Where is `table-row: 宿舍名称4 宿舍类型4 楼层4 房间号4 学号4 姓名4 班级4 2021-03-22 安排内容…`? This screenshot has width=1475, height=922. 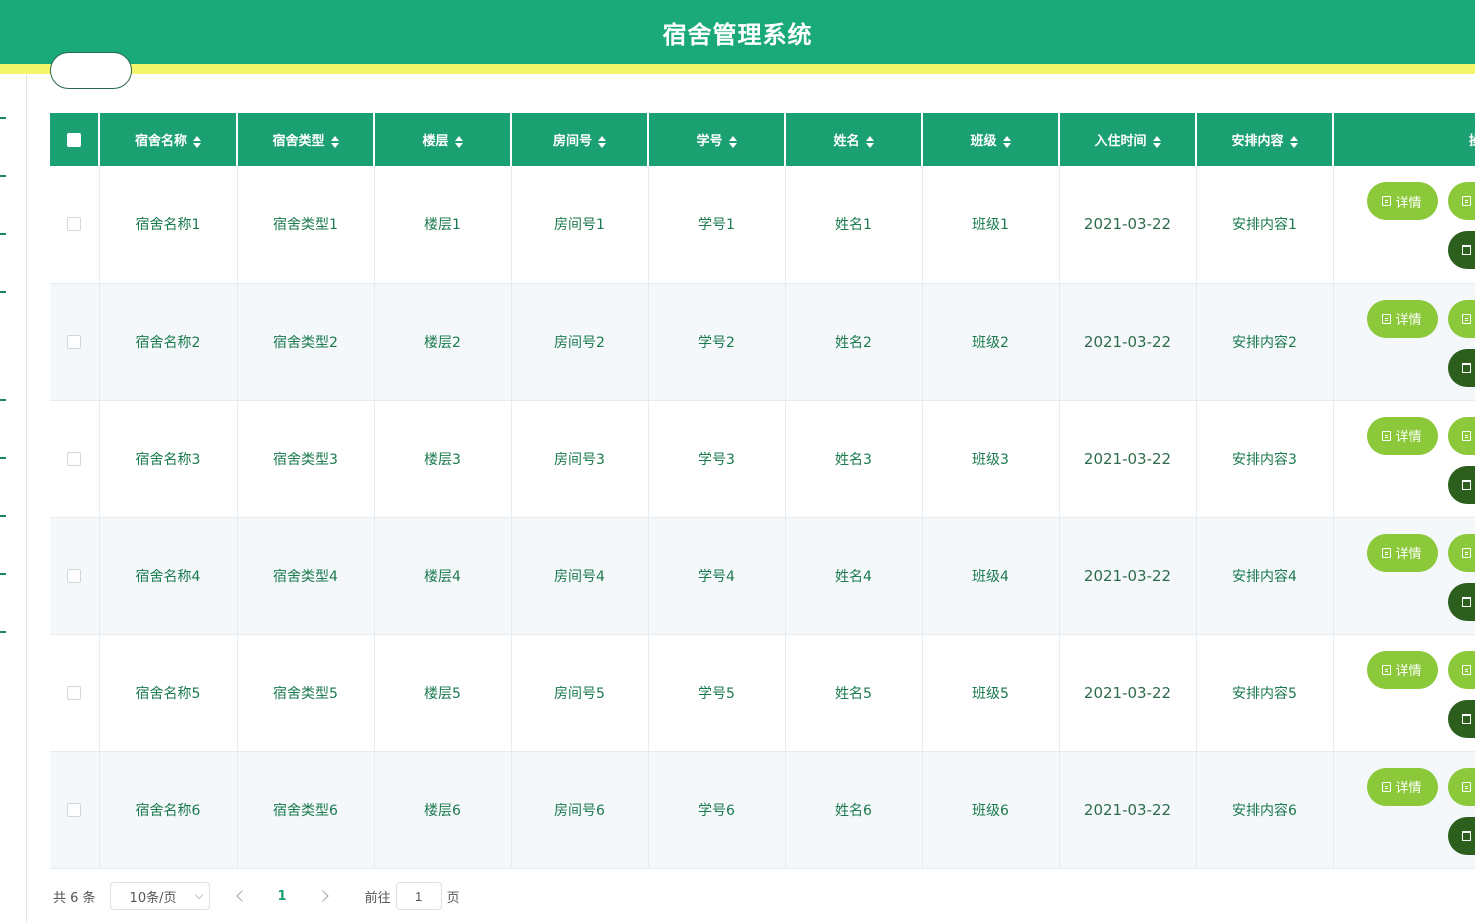
table-row: 宿舍名称4 宿舍类型4 楼层4 房间号4 学号4 姓名4 班级4 2021-03-22 安排内容… is located at coordinates (762, 576).